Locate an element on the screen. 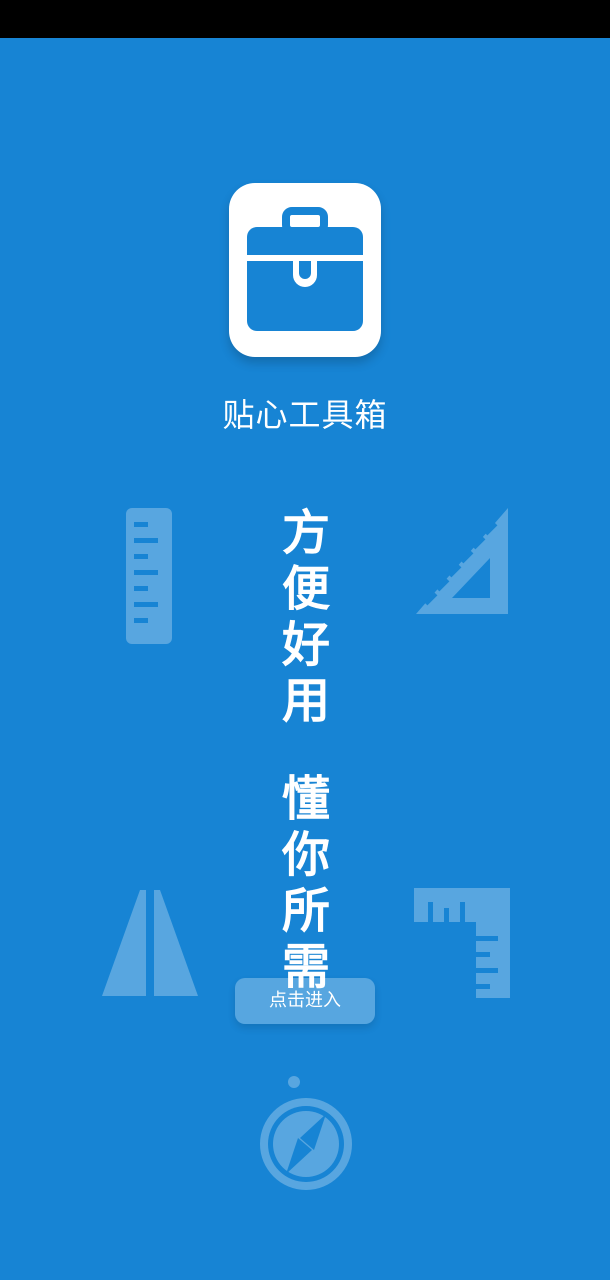 Image resolution: width=610 pixels, height=1280 pixels. app-title: 贴心工具箱 is located at coordinates (305, 415).